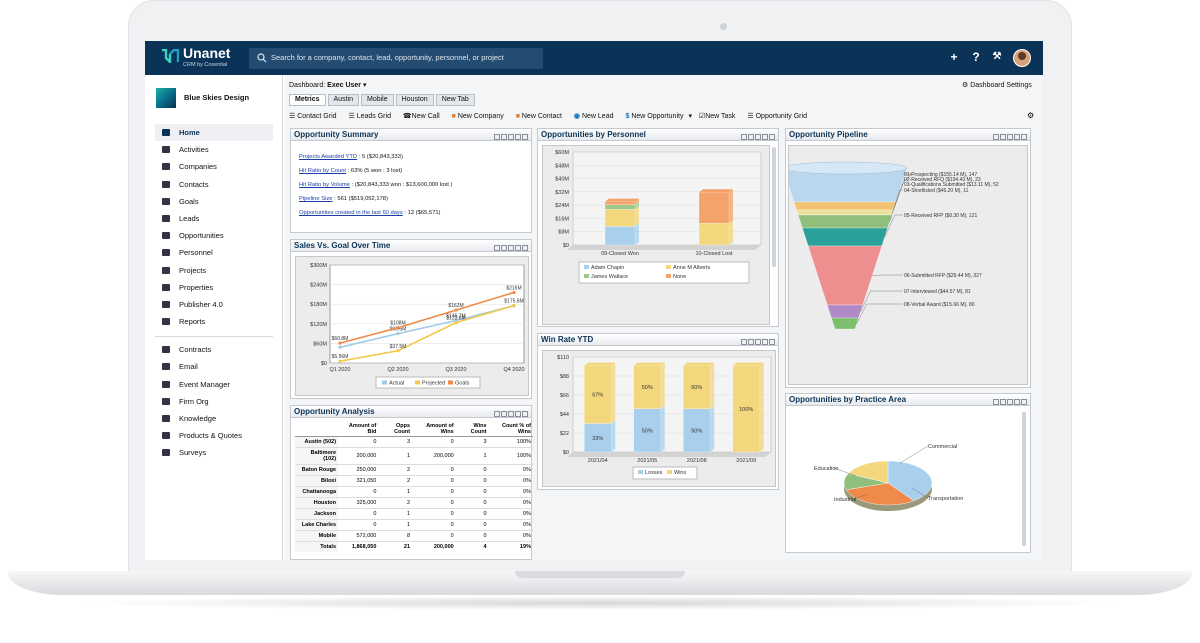 This screenshot has height=643, width=1200. What do you see at coordinates (654, 473) in the screenshot?
I see `legend-label: Losses` at bounding box center [654, 473].